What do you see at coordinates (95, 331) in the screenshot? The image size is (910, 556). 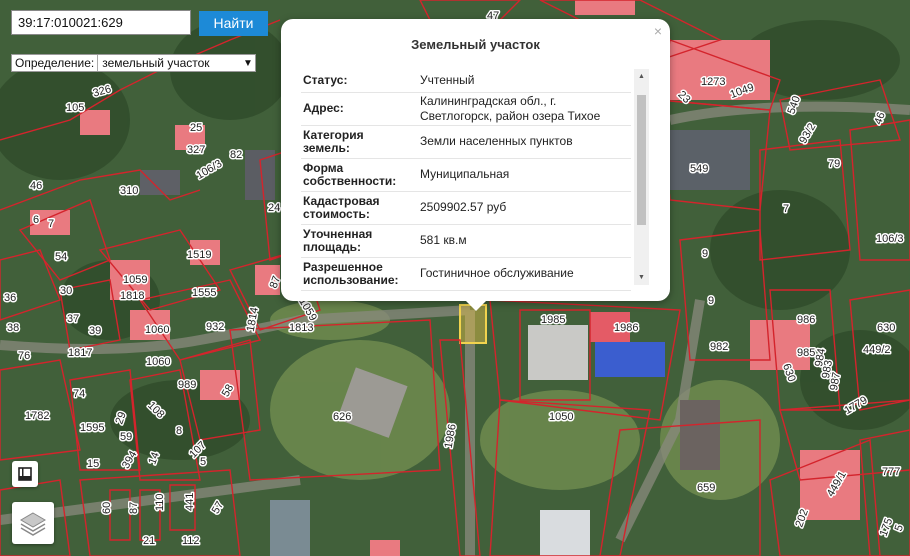 I see `parcel-label: 39` at bounding box center [95, 331].